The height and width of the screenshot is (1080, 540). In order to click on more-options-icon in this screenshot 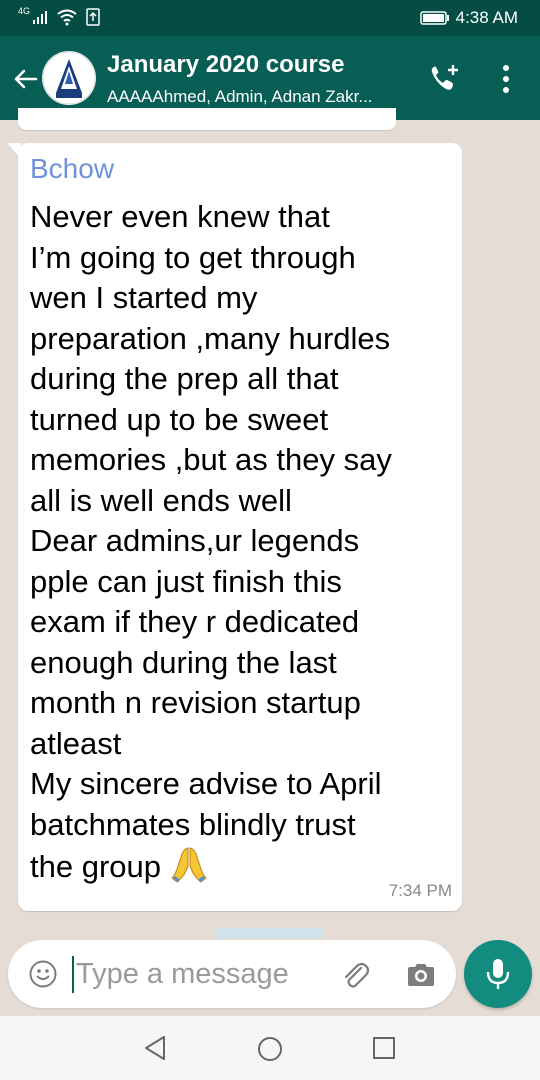, I will do `click(506, 79)`.